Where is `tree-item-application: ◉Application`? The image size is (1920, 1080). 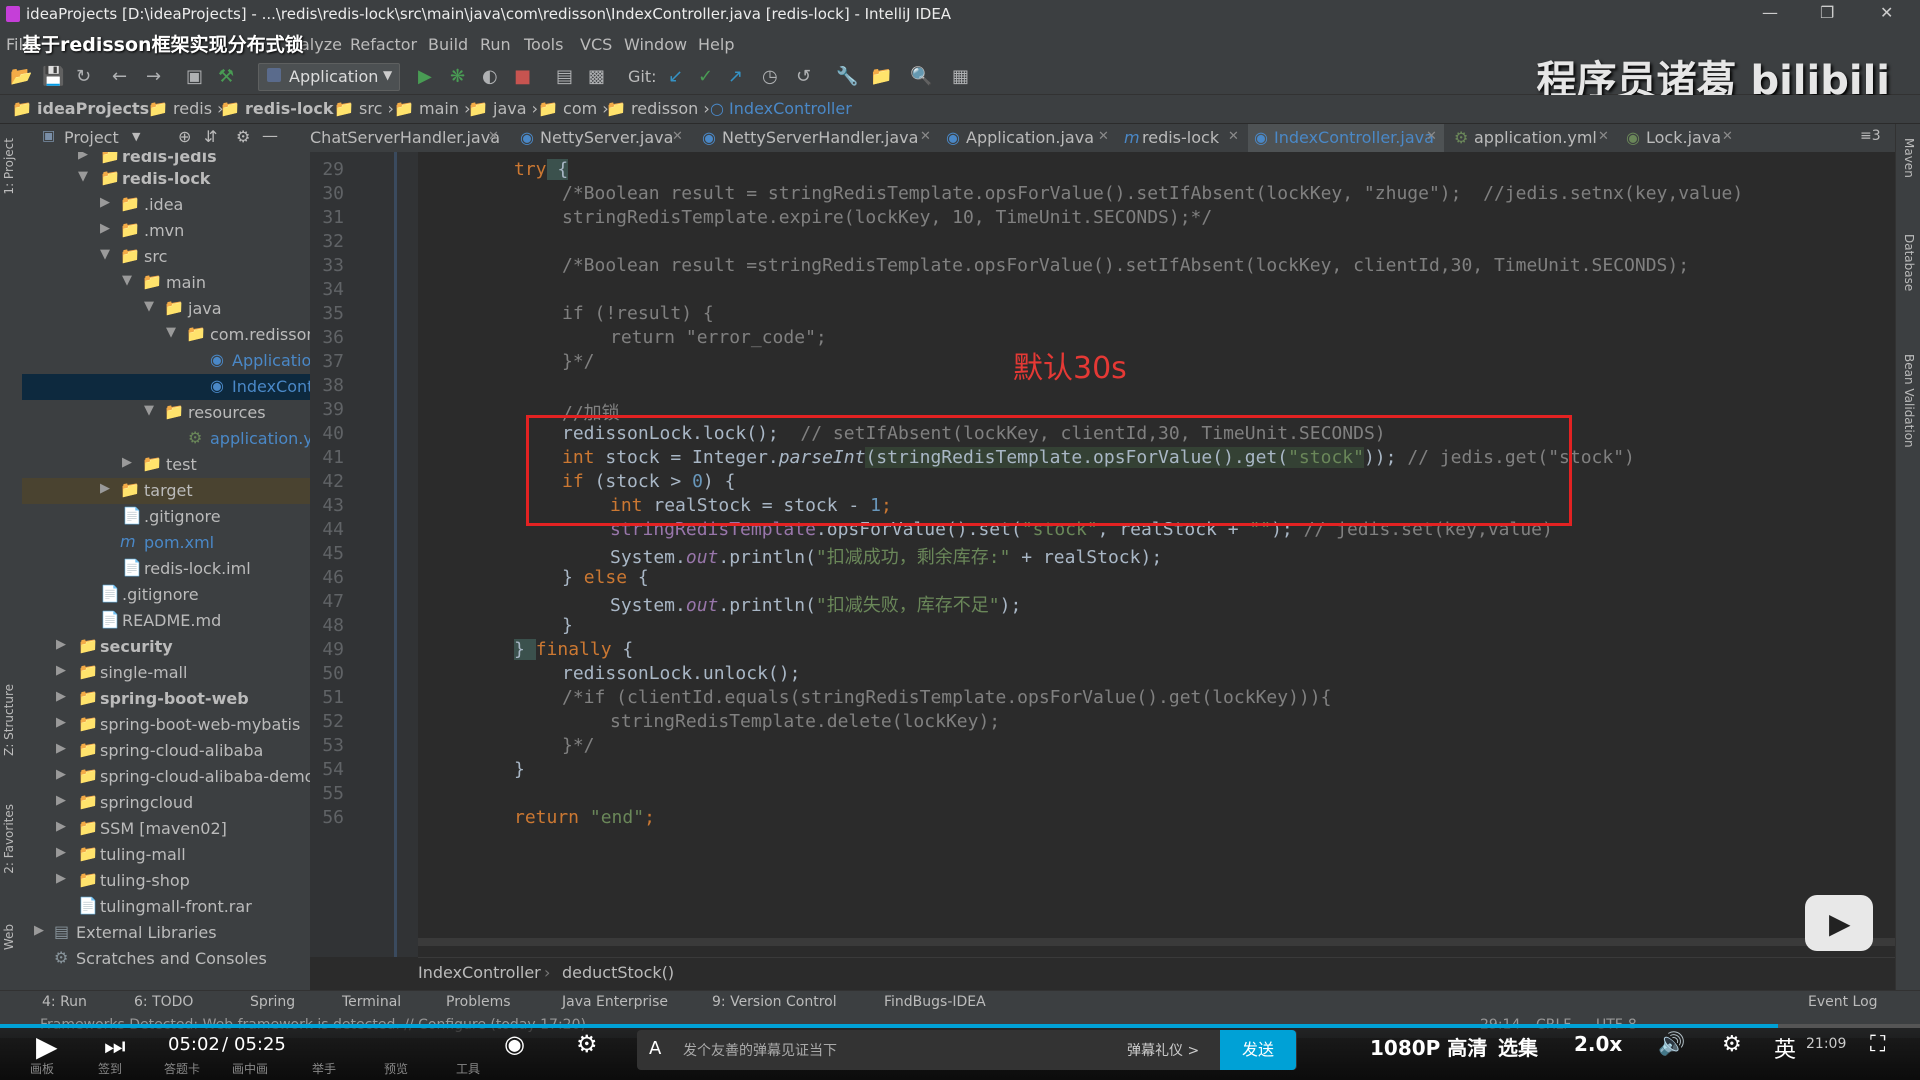
tree-item-application: ◉Application is located at coordinates (166, 361).